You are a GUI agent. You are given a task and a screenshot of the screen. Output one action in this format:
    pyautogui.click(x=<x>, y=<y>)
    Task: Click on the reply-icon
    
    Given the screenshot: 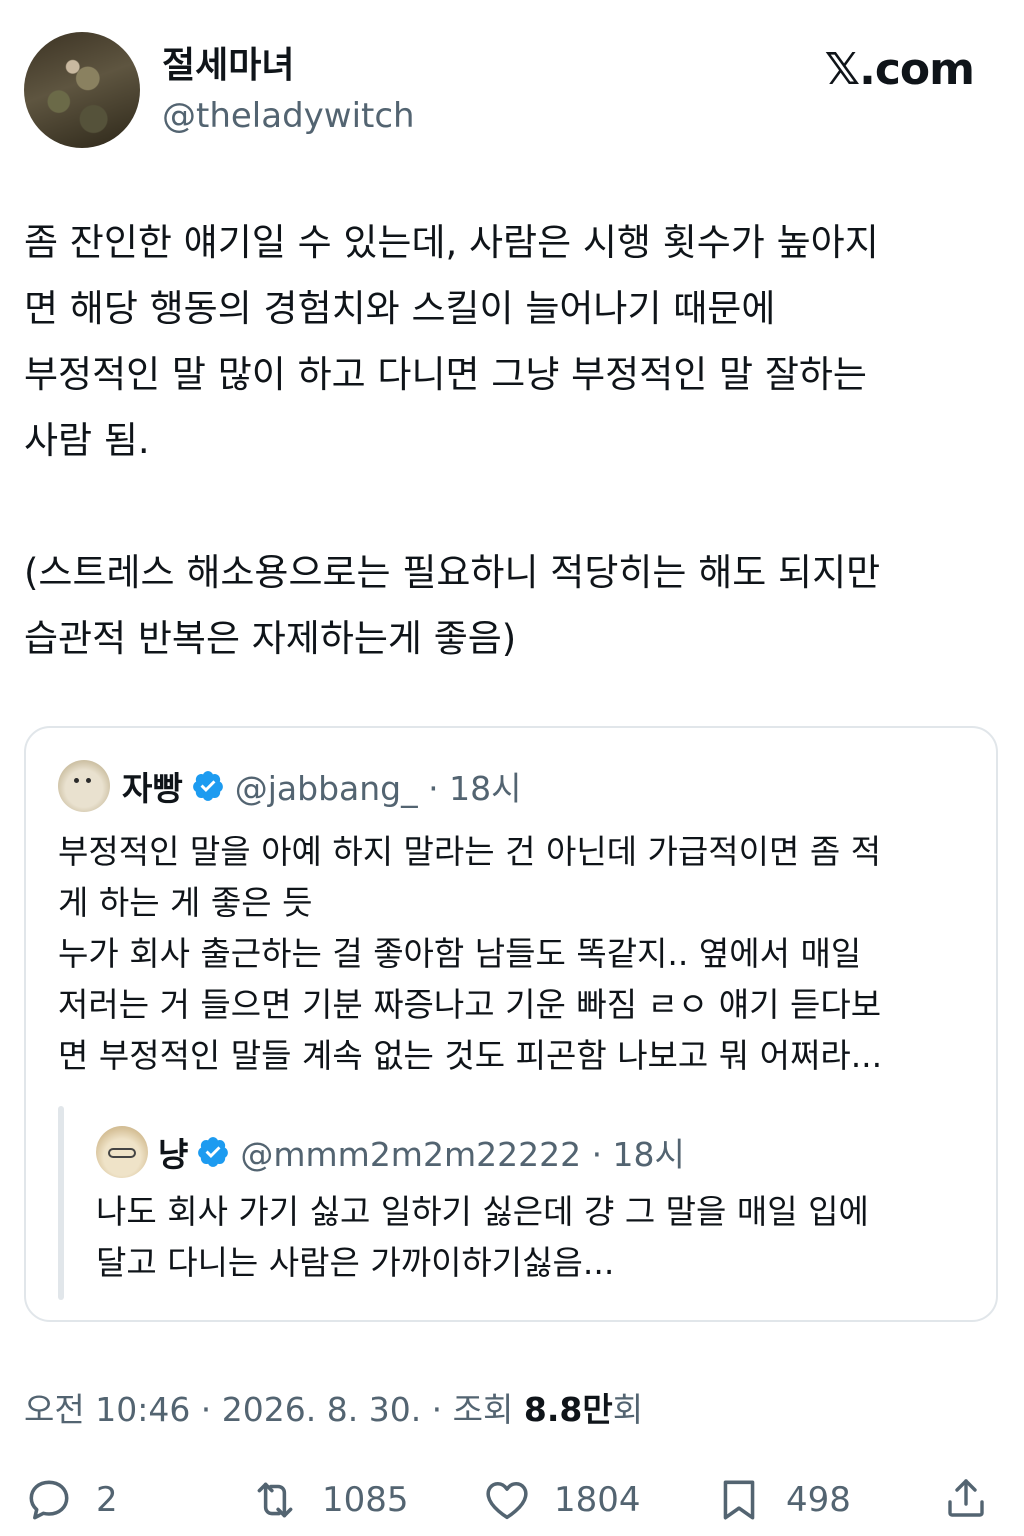 What is the action you would take?
    pyautogui.click(x=49, y=1500)
    